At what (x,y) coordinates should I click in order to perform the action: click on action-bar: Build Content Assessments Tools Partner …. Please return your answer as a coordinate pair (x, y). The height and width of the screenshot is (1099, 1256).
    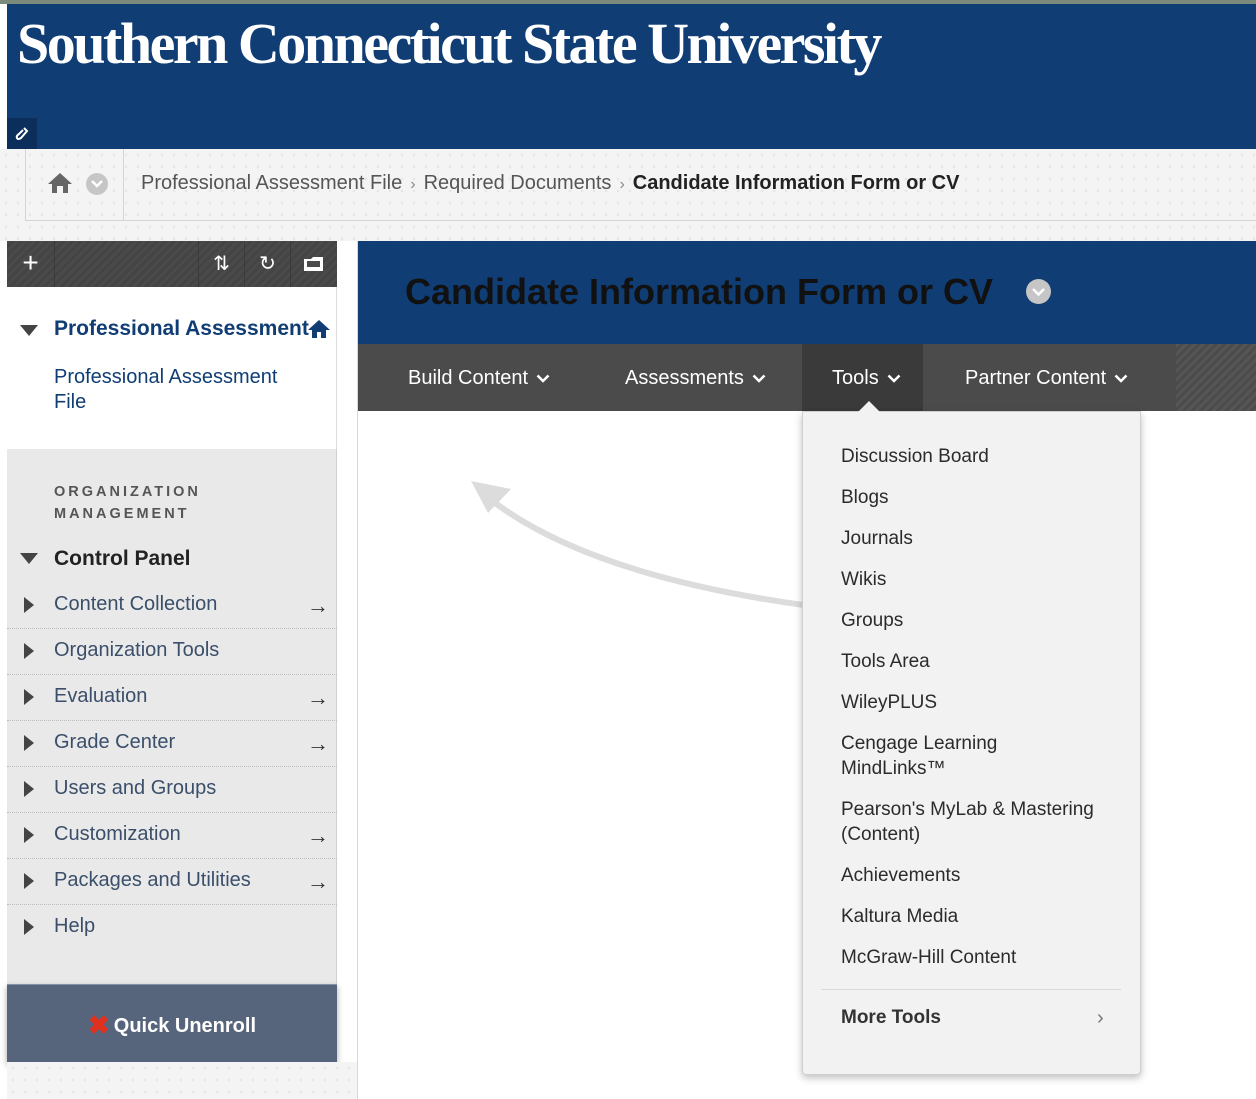
    Looking at the image, I should click on (807, 377).